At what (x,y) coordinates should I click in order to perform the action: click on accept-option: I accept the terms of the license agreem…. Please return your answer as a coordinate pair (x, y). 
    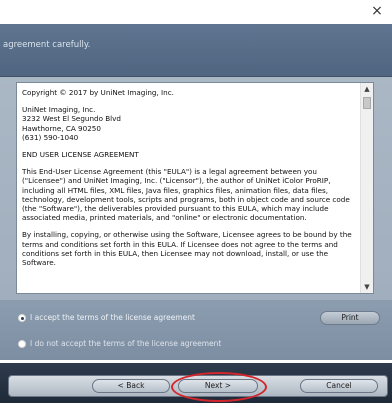
    Looking at the image, I should click on (106, 317).